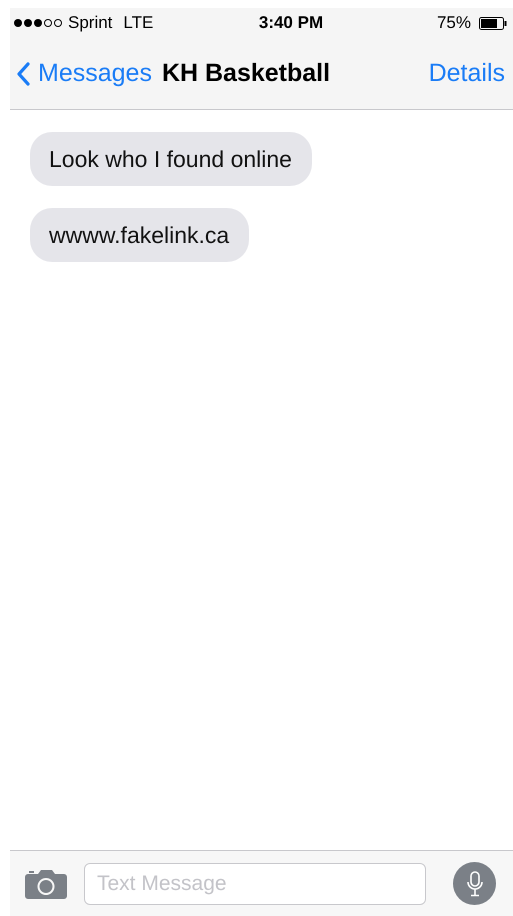  I want to click on microphone-button, so click(474, 883).